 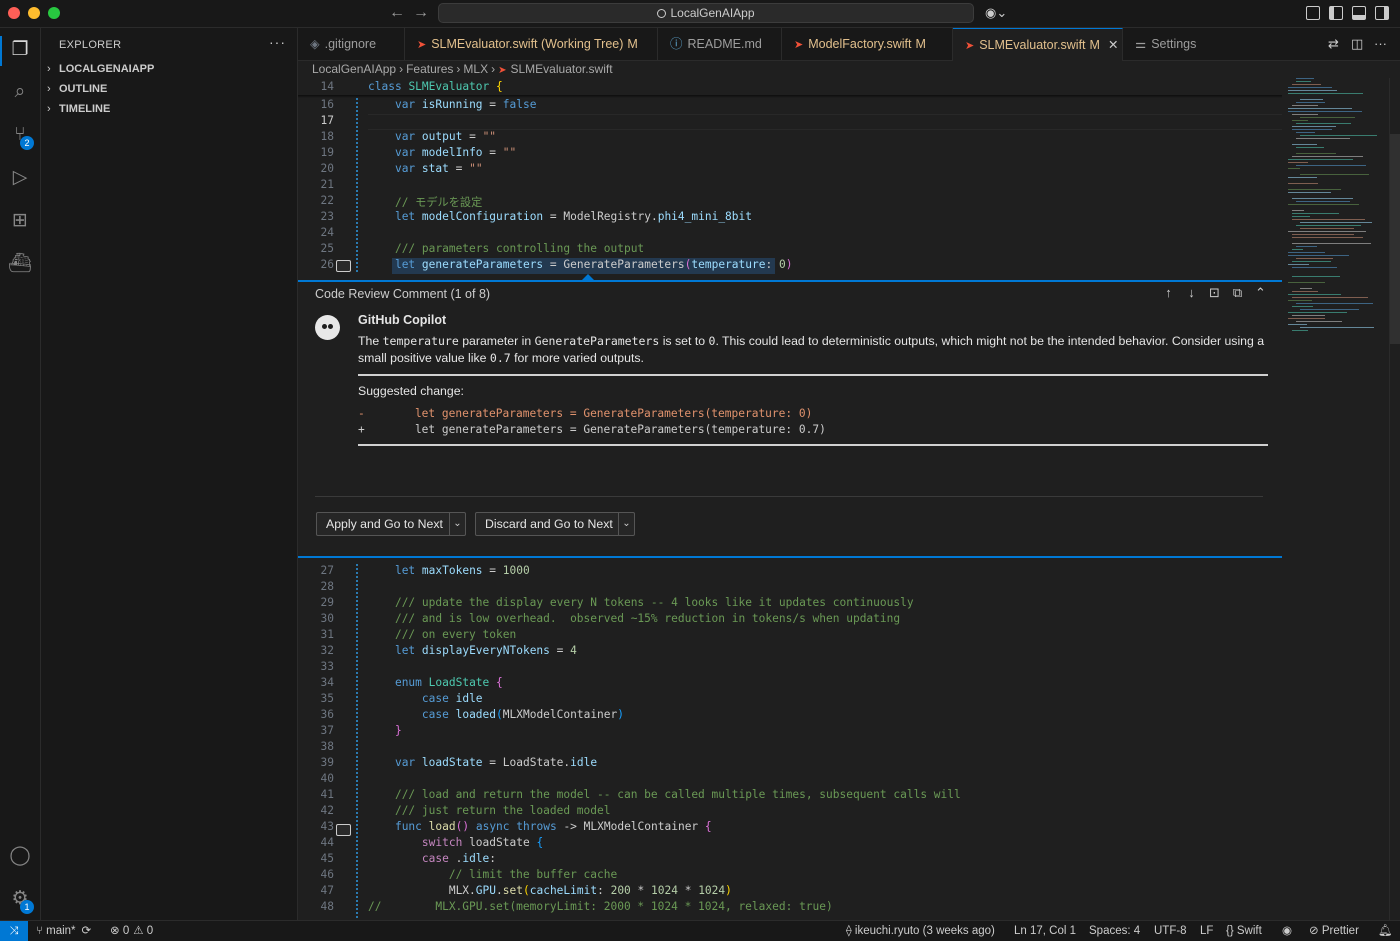 What do you see at coordinates (20, 474) in the screenshot?
I see `activity-bar: ❐ ⌕ ⑂ 2 ▷ ⊞ ⛴ ◯ ⚙ 1` at bounding box center [20, 474].